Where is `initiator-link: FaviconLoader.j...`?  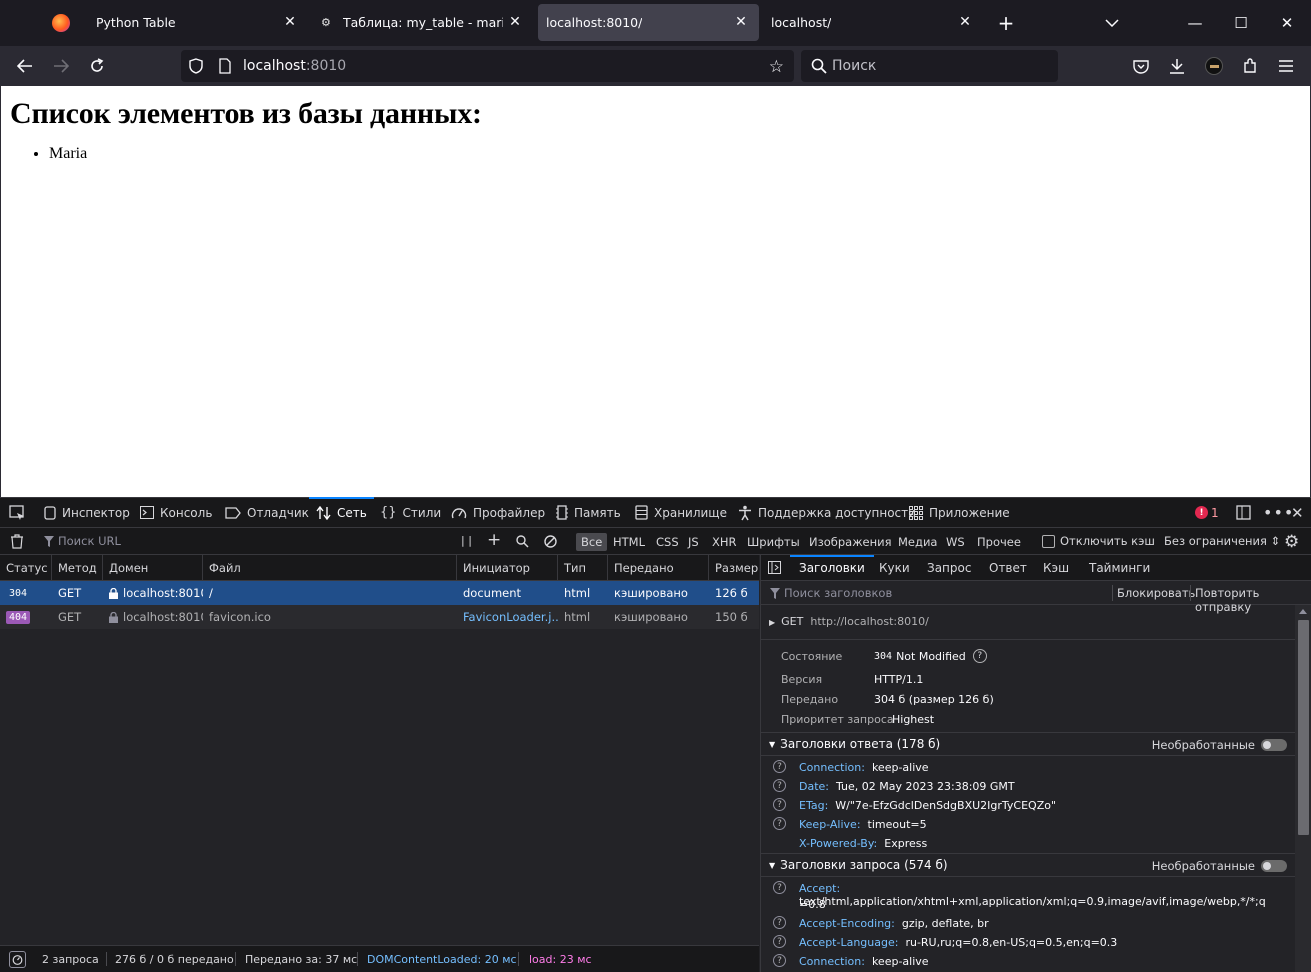 initiator-link: FaviconLoader.j... is located at coordinates (507, 617).